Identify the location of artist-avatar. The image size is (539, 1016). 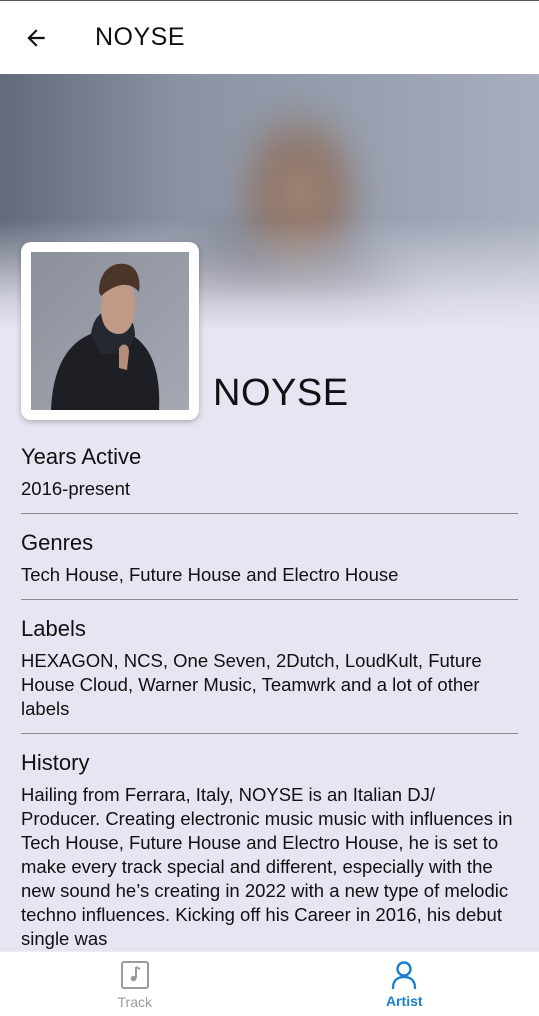
(110, 331).